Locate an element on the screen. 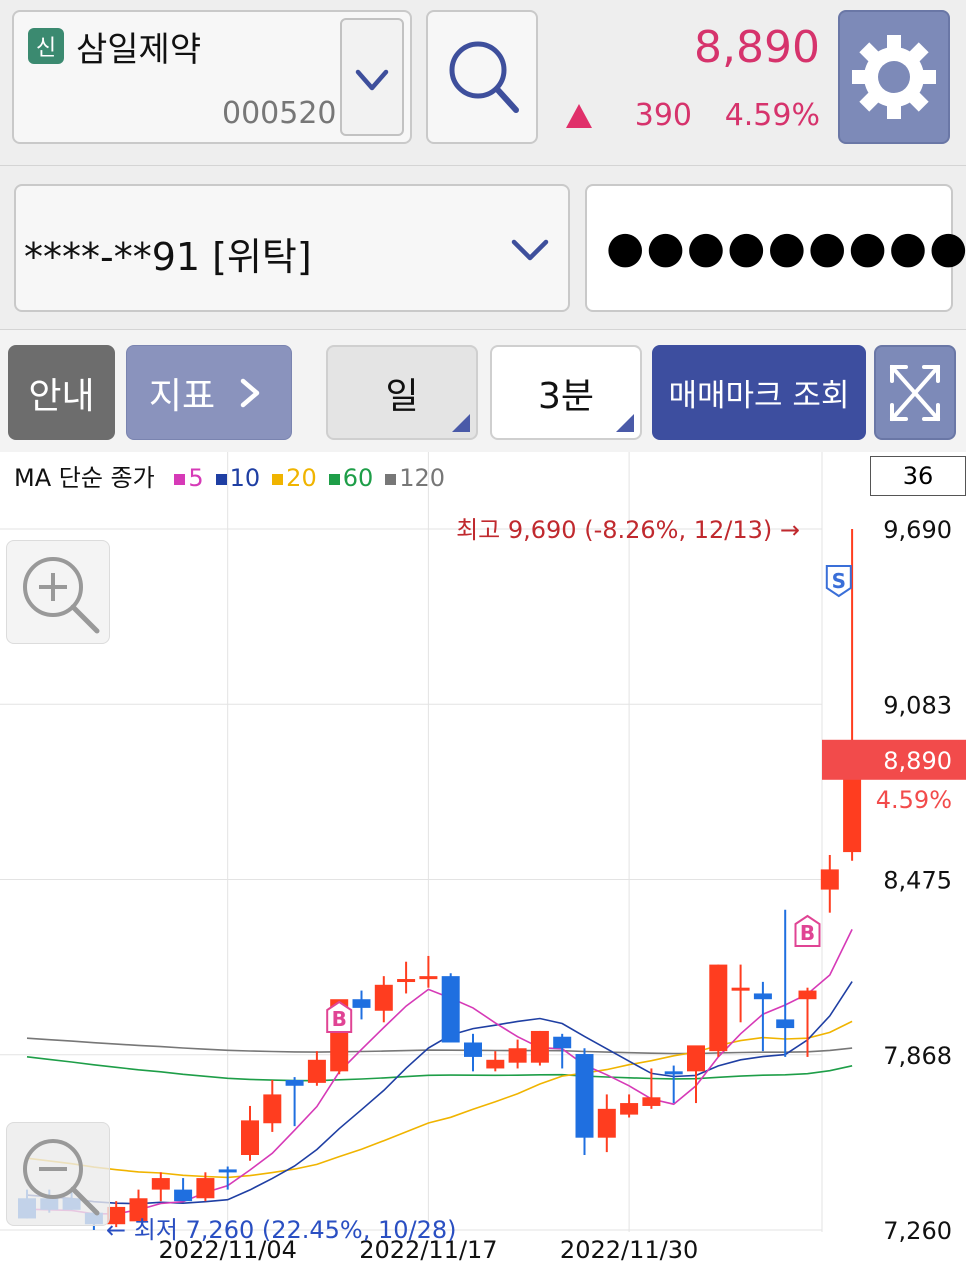 This screenshot has height=1264, width=966. period-label: 일 is located at coordinates (402, 396).